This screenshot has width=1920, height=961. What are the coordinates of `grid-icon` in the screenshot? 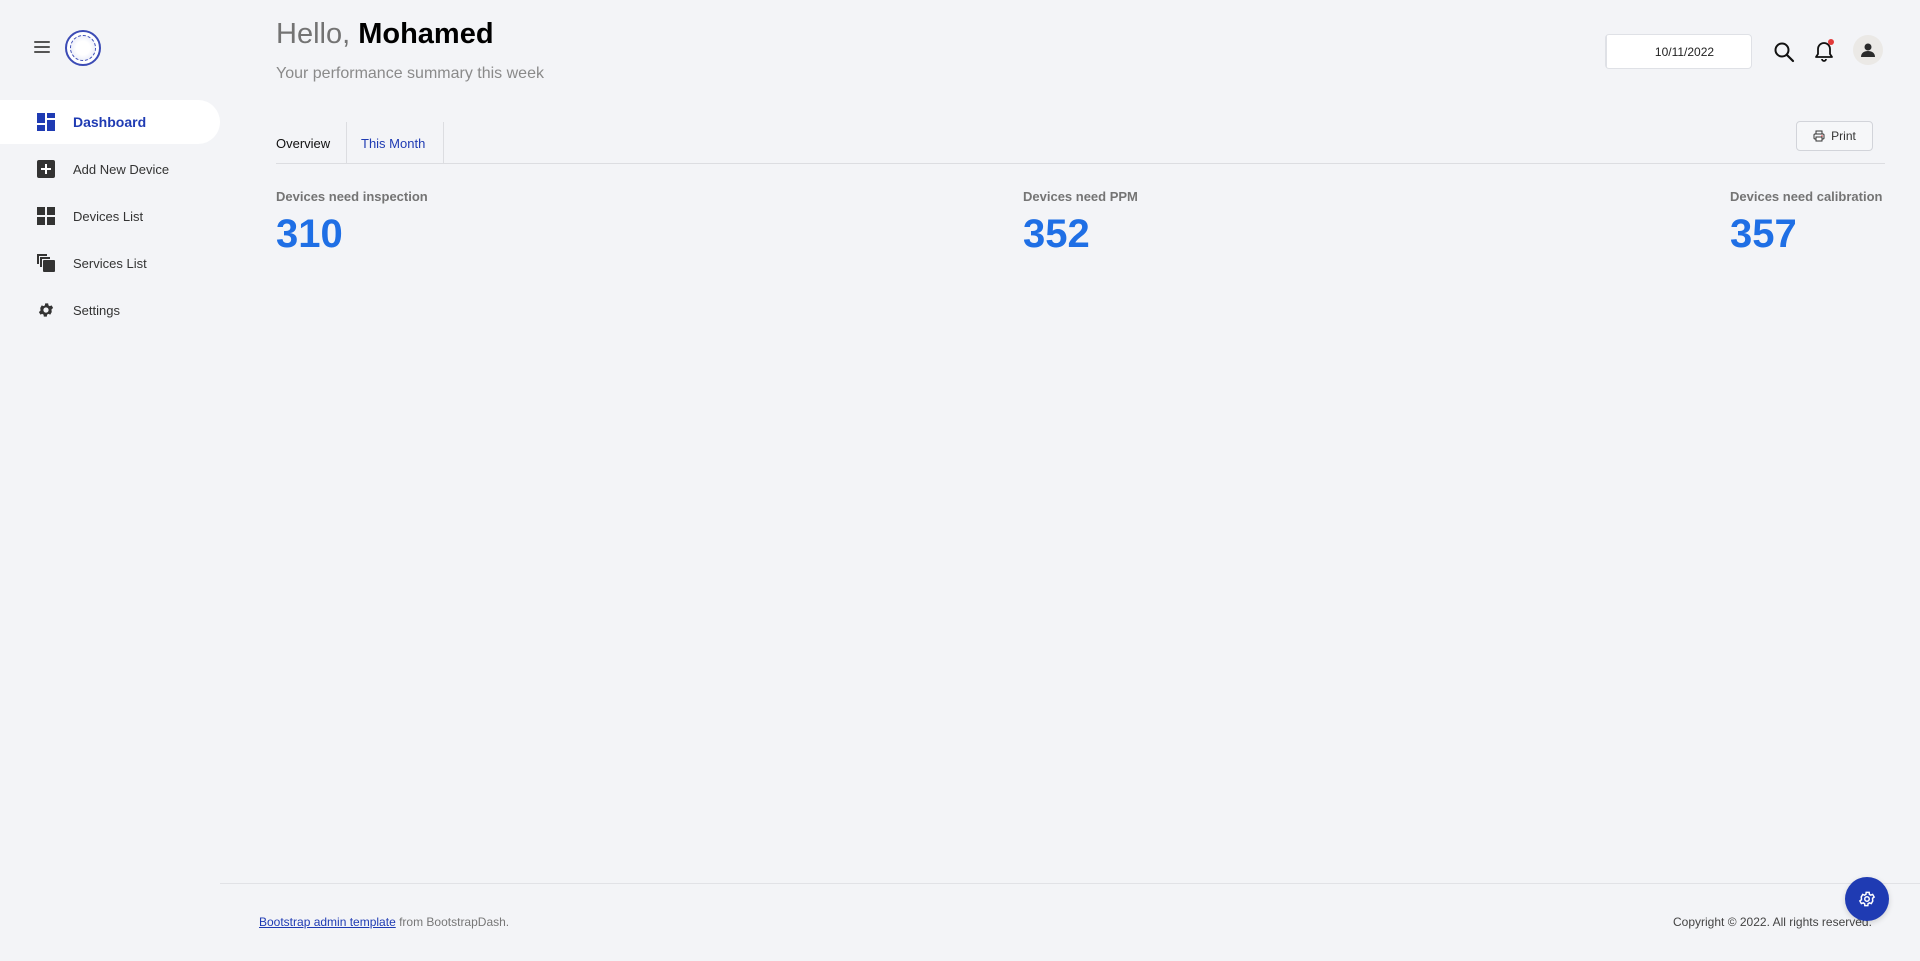 It's located at (46, 216).